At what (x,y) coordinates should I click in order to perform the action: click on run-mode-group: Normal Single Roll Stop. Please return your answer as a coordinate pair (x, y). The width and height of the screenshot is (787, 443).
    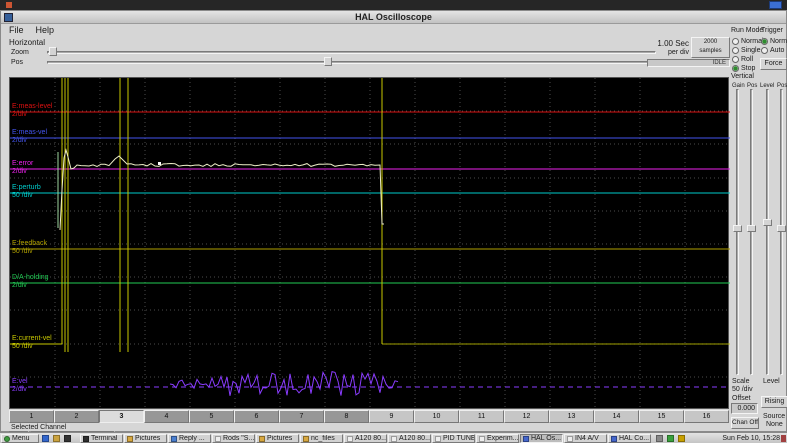
    Looking at the image, I should click on (748, 57).